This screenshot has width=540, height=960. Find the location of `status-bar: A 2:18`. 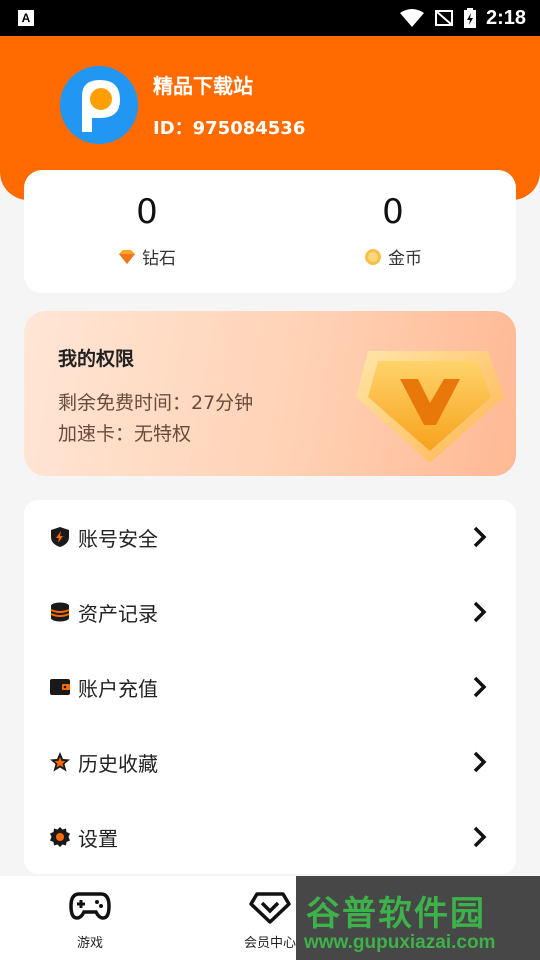

status-bar: A 2:18 is located at coordinates (270, 18).